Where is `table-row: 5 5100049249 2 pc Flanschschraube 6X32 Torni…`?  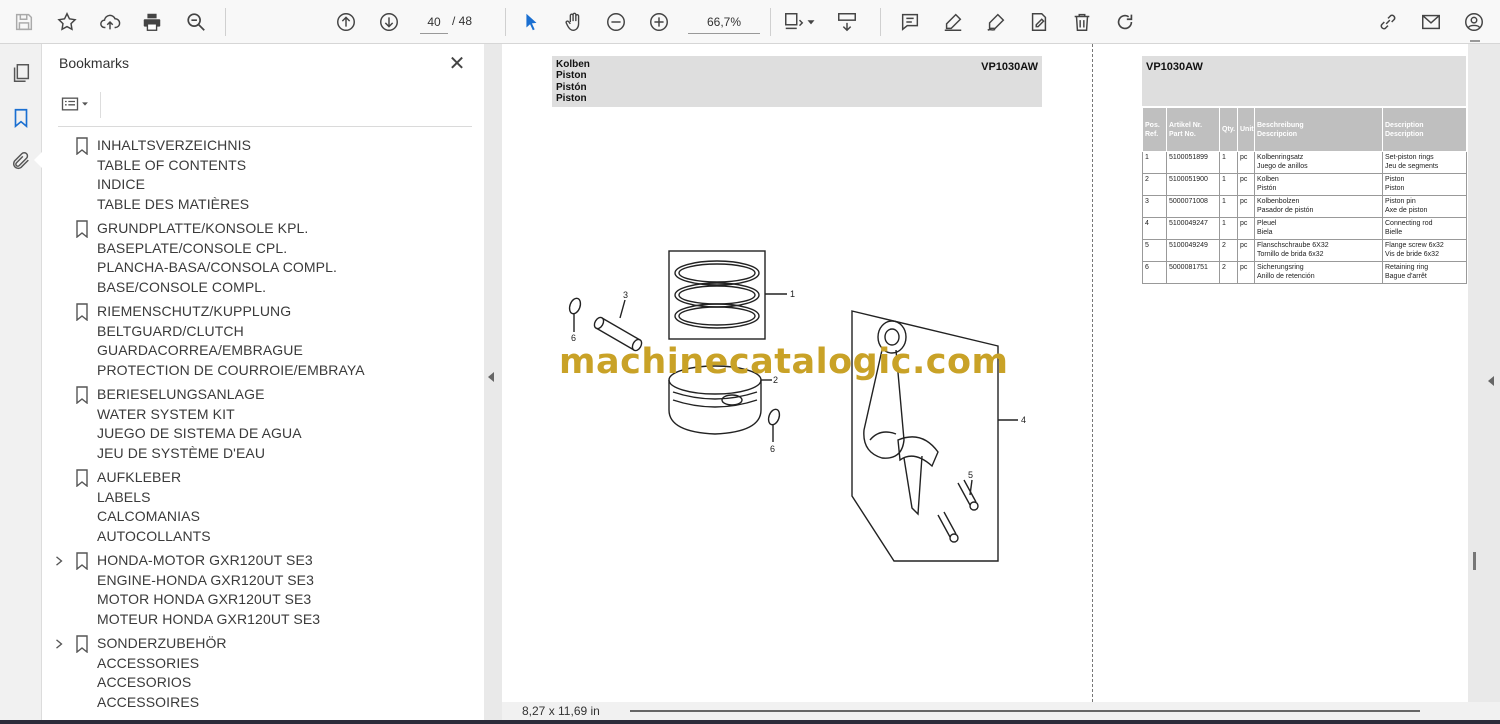
table-row: 5 5100049249 2 pc Flanschschraube 6X32 Torni… is located at coordinates (1304, 250).